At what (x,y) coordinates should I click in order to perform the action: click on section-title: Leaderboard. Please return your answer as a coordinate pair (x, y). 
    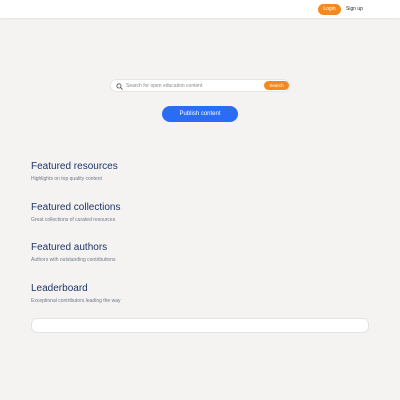
    Looking at the image, I should click on (59, 288).